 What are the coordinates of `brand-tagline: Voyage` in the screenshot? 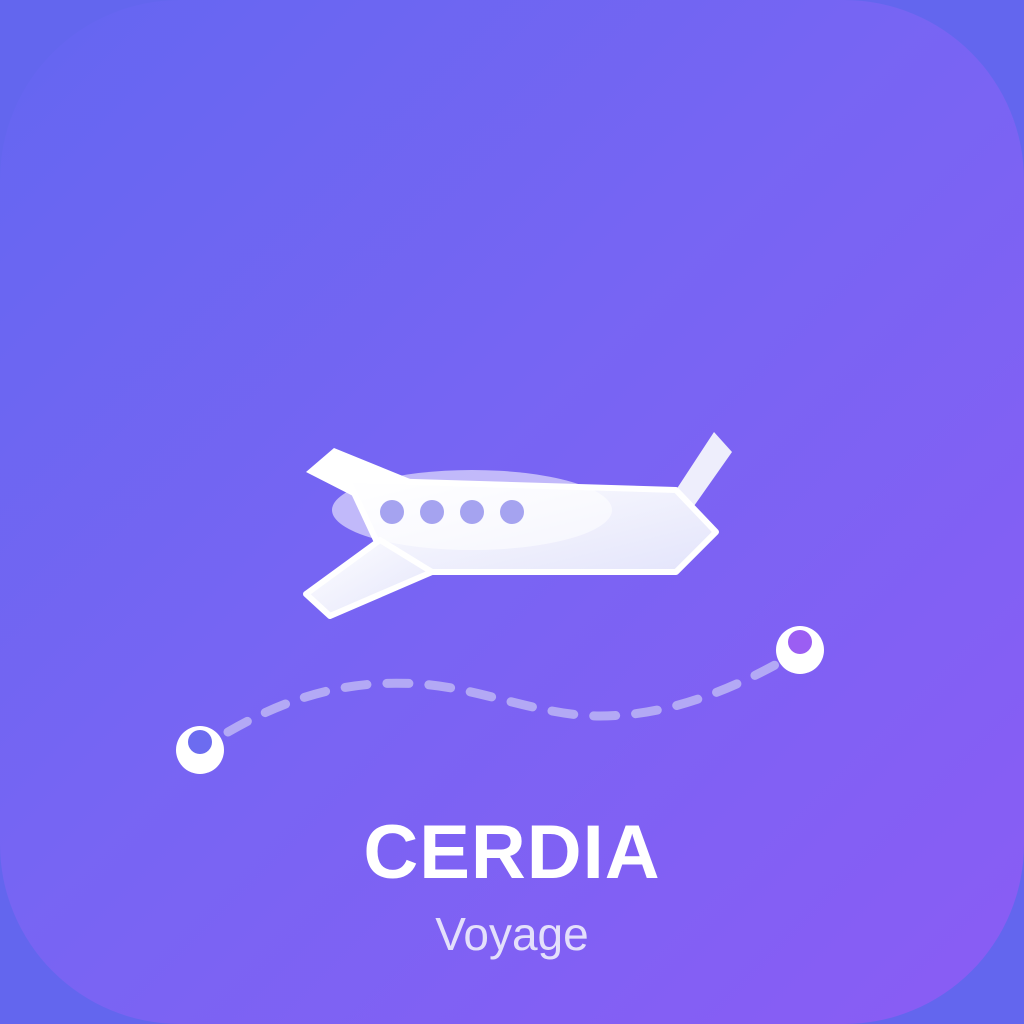 It's located at (512, 934).